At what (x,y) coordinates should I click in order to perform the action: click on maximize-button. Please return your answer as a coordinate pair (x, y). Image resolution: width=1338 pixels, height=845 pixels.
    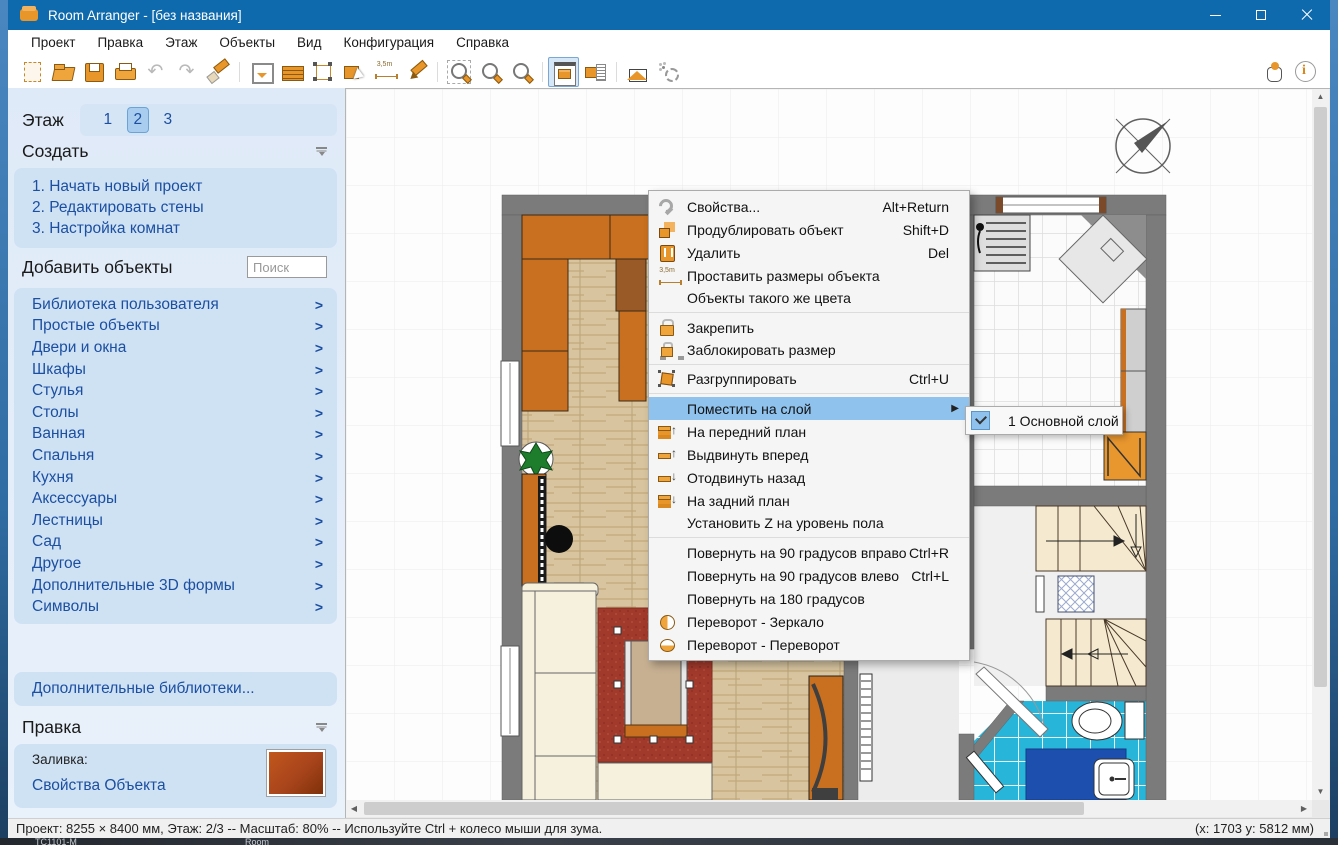
    Looking at the image, I should click on (1261, 15).